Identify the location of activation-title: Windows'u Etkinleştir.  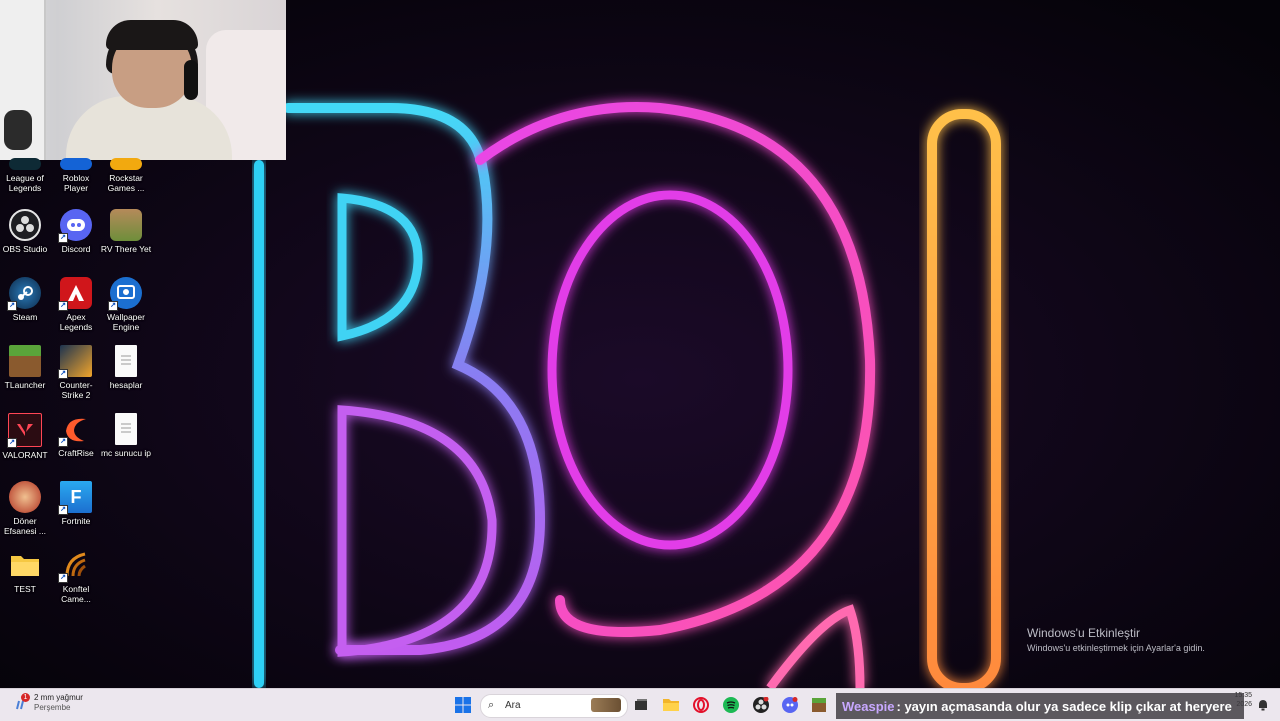
(1083, 633).